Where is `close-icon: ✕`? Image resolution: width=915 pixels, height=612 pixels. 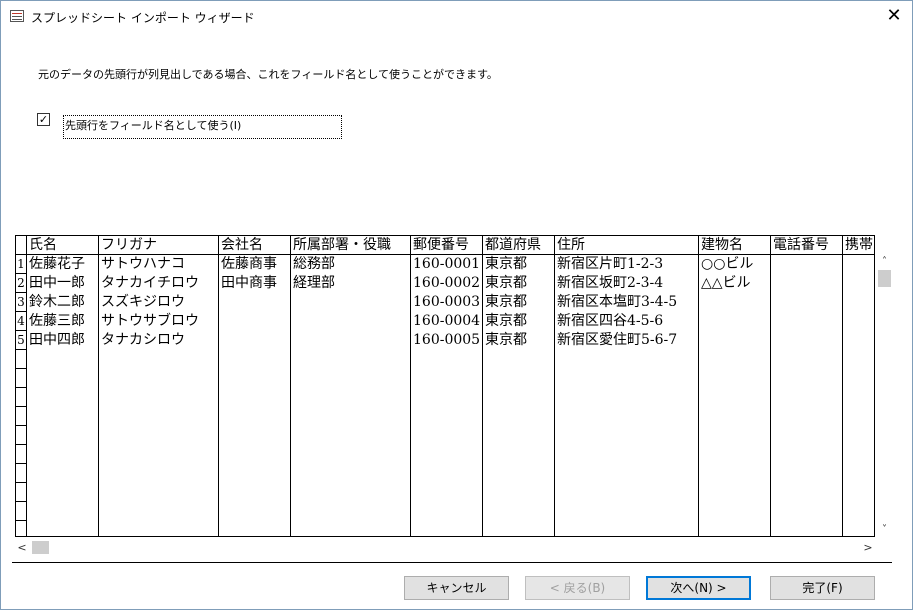
close-icon: ✕ is located at coordinates (894, 16).